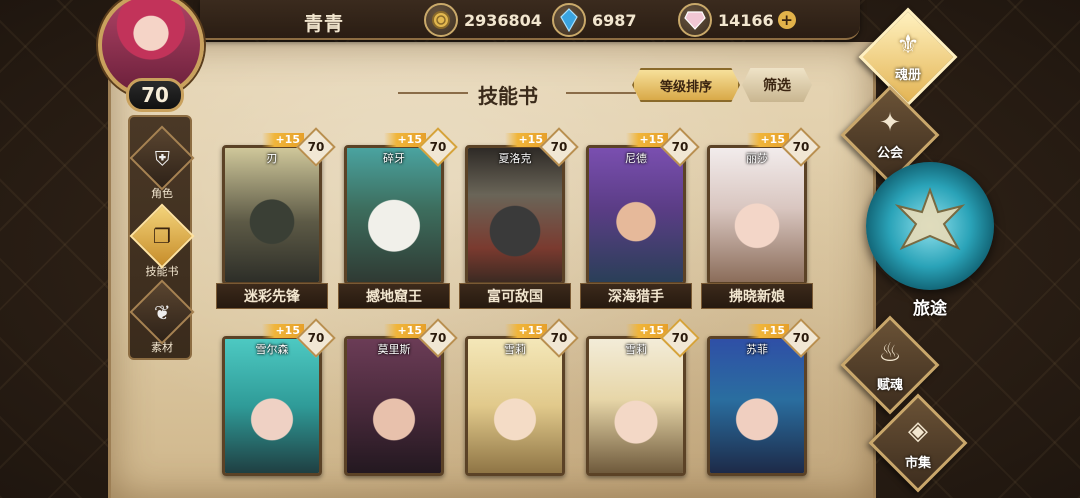 The width and height of the screenshot is (1080, 498). Describe the element at coordinates (272, 296) in the screenshot. I see `hero-title: 迷彩先锋` at that location.